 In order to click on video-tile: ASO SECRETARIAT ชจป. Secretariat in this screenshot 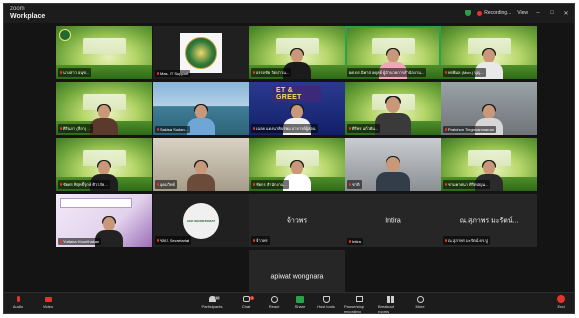, I will do `click(201, 220)`.